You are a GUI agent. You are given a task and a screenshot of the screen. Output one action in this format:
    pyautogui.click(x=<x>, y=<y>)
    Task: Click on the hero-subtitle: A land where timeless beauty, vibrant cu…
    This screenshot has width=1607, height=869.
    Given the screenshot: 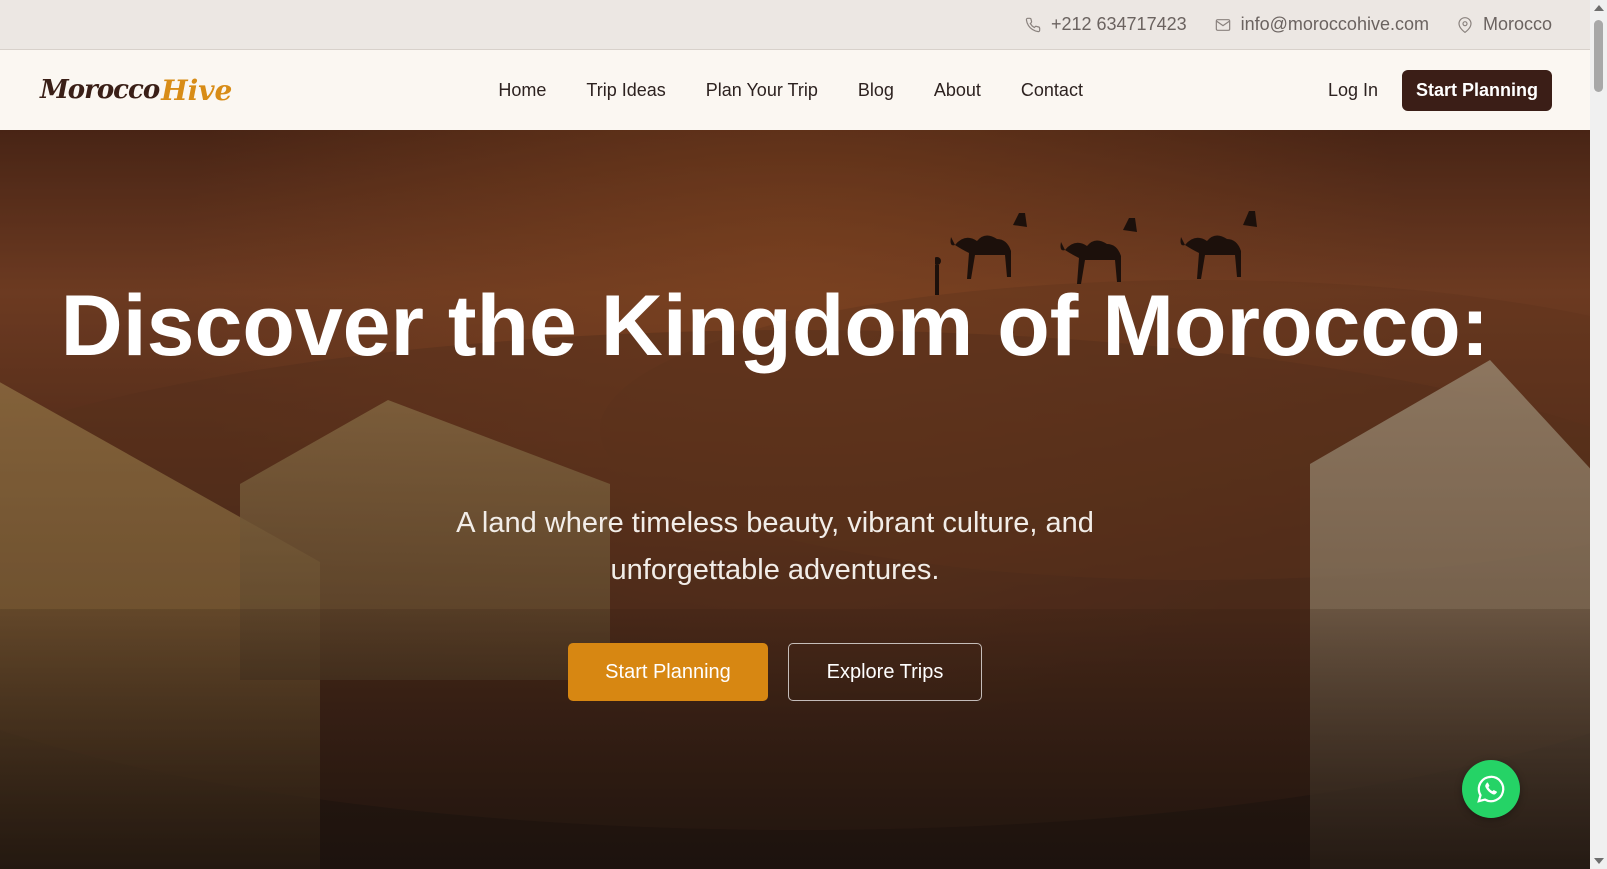 What is the action you would take?
    pyautogui.click(x=775, y=547)
    